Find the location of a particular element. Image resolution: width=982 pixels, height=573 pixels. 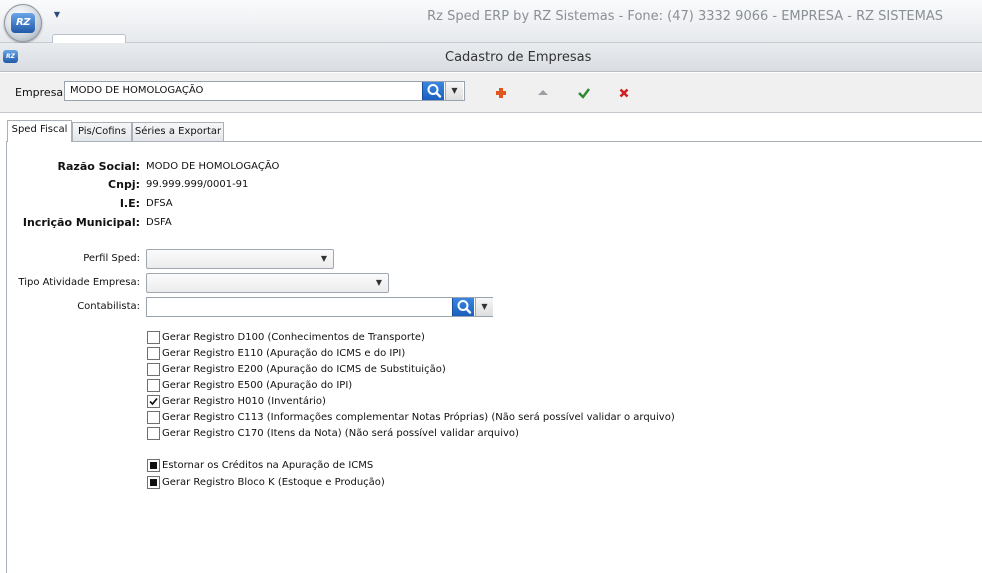

add-icon is located at coordinates (501, 93).